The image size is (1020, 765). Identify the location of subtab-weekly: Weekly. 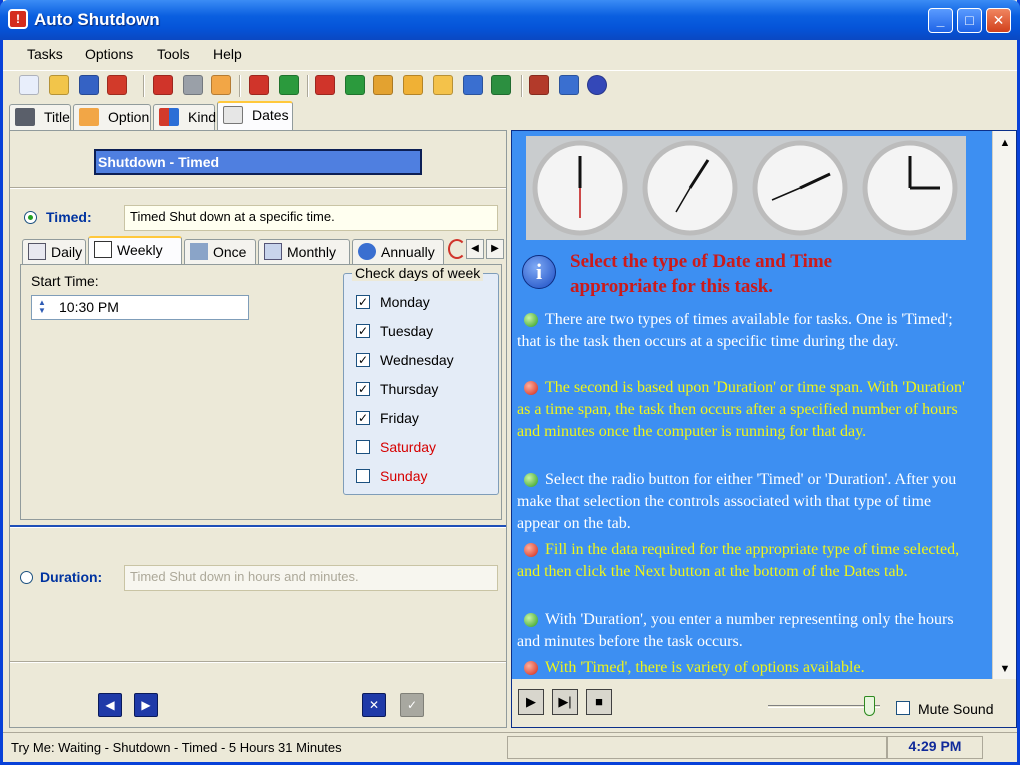
(135, 250).